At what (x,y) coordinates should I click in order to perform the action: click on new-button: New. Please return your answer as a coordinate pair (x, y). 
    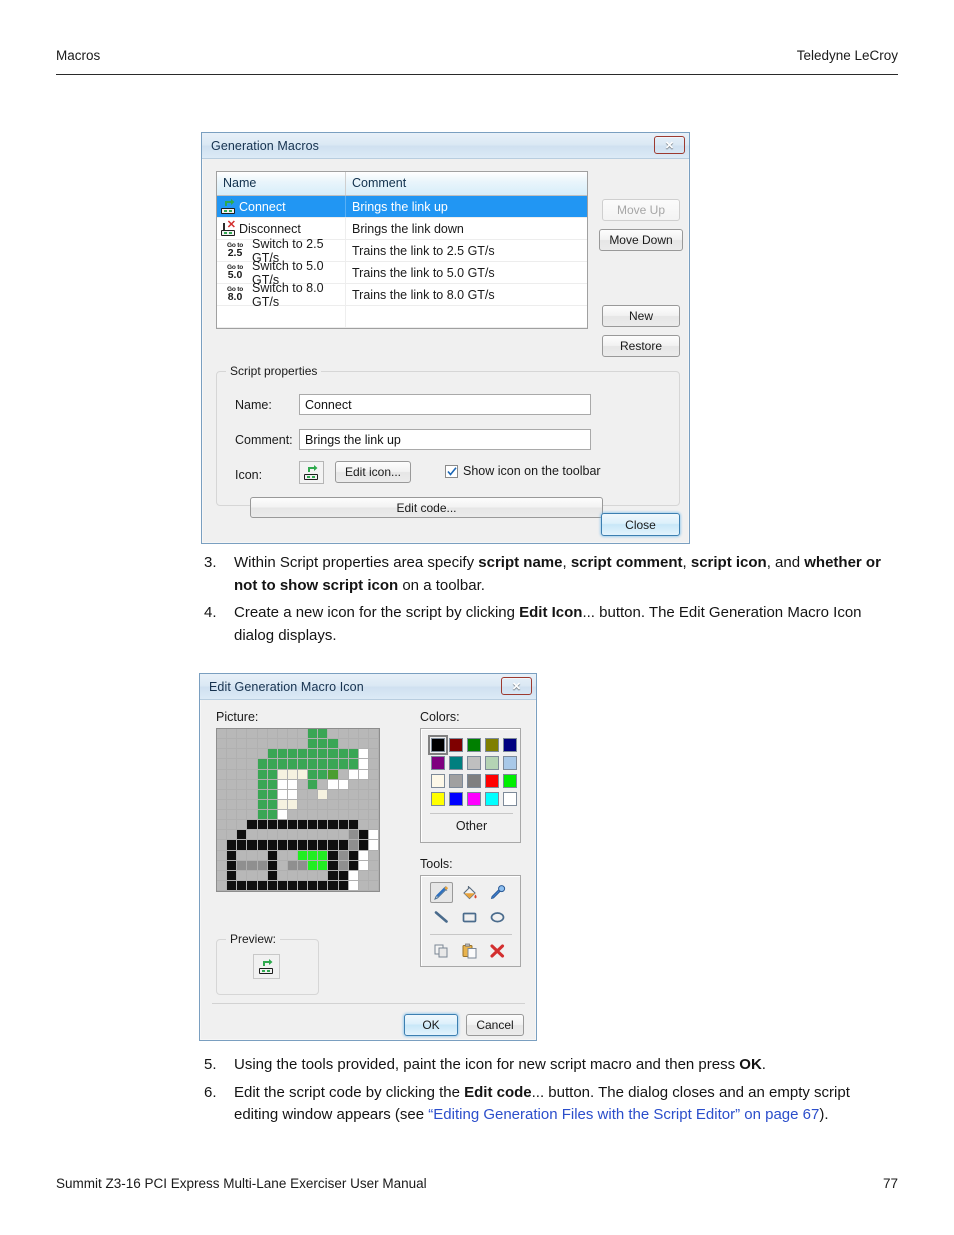
    Looking at the image, I should click on (641, 316).